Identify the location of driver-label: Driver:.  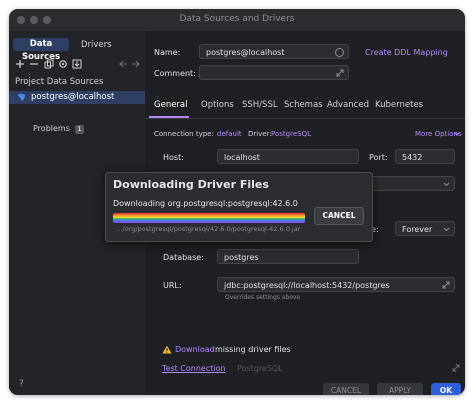
(260, 134).